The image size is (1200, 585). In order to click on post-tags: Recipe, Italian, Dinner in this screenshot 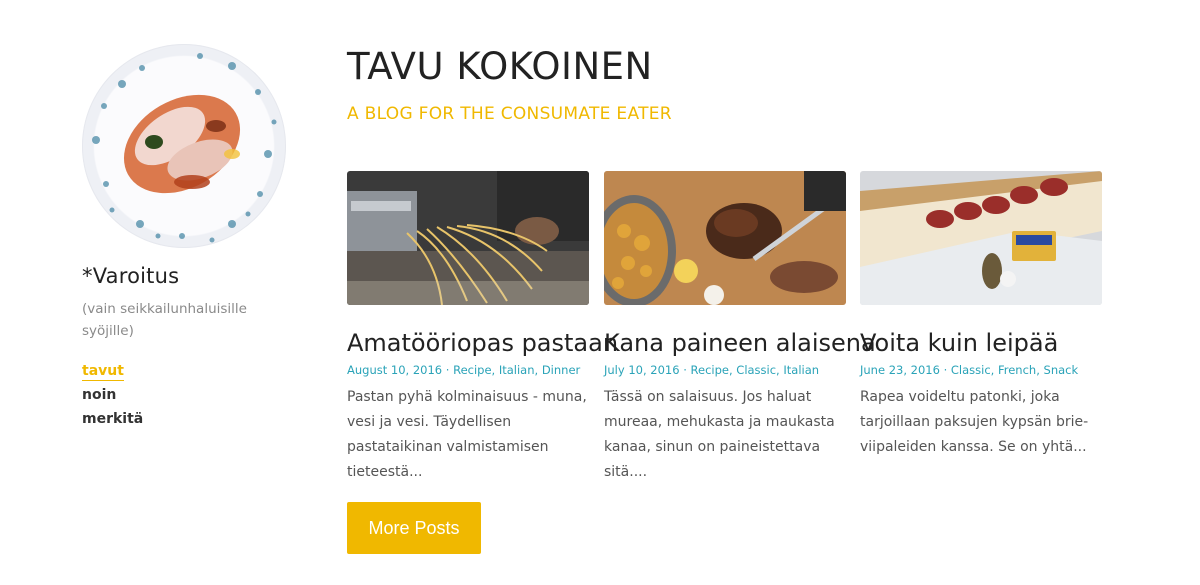, I will do `click(516, 370)`.